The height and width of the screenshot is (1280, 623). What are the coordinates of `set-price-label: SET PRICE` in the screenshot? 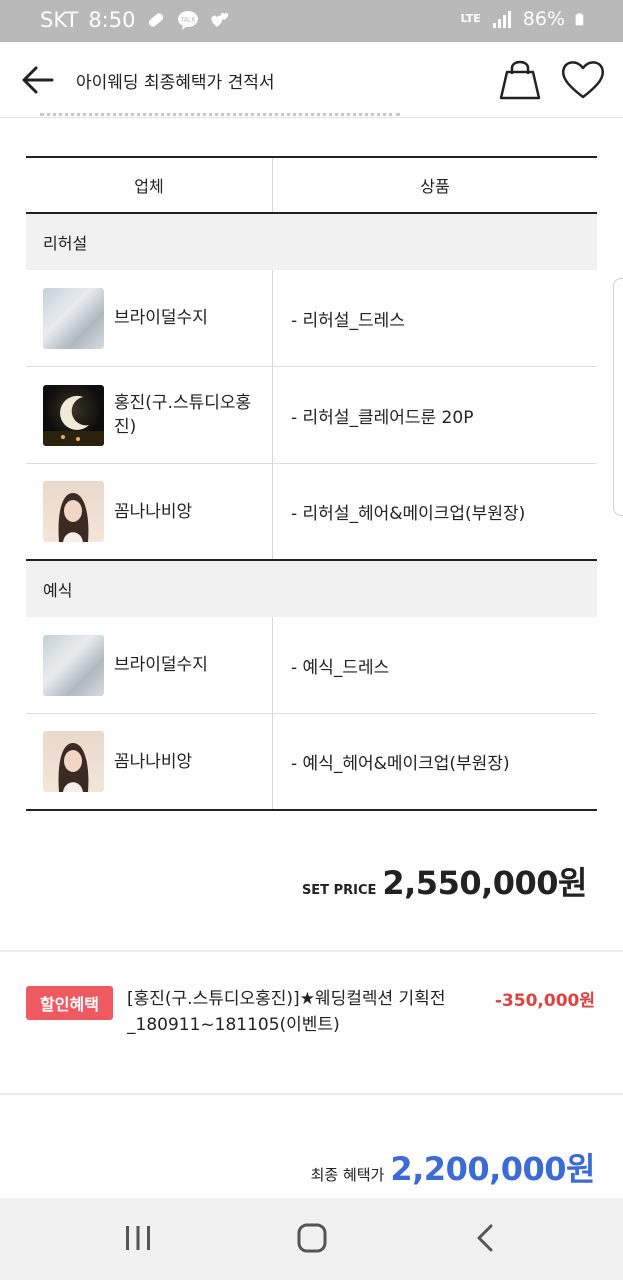 It's located at (339, 890).